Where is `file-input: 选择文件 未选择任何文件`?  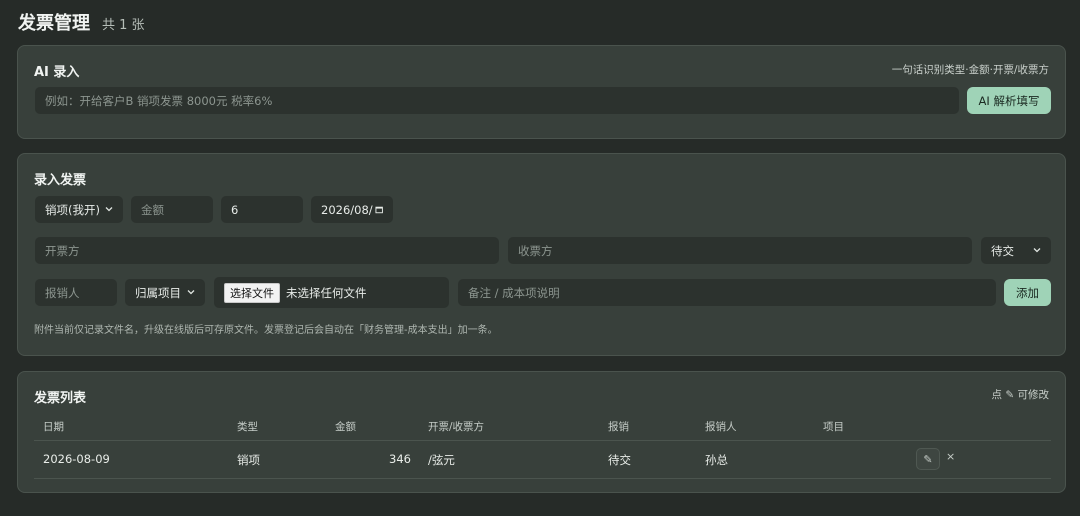
file-input: 选择文件 未选择任何文件 is located at coordinates (331, 292).